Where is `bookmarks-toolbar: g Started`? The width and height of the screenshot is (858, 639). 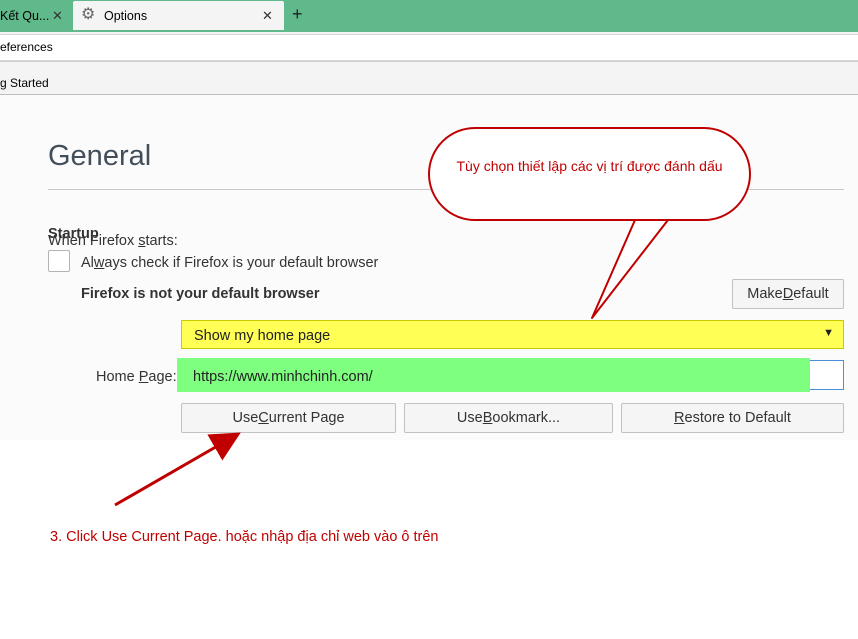
bookmarks-toolbar: g Started is located at coordinates (429, 78).